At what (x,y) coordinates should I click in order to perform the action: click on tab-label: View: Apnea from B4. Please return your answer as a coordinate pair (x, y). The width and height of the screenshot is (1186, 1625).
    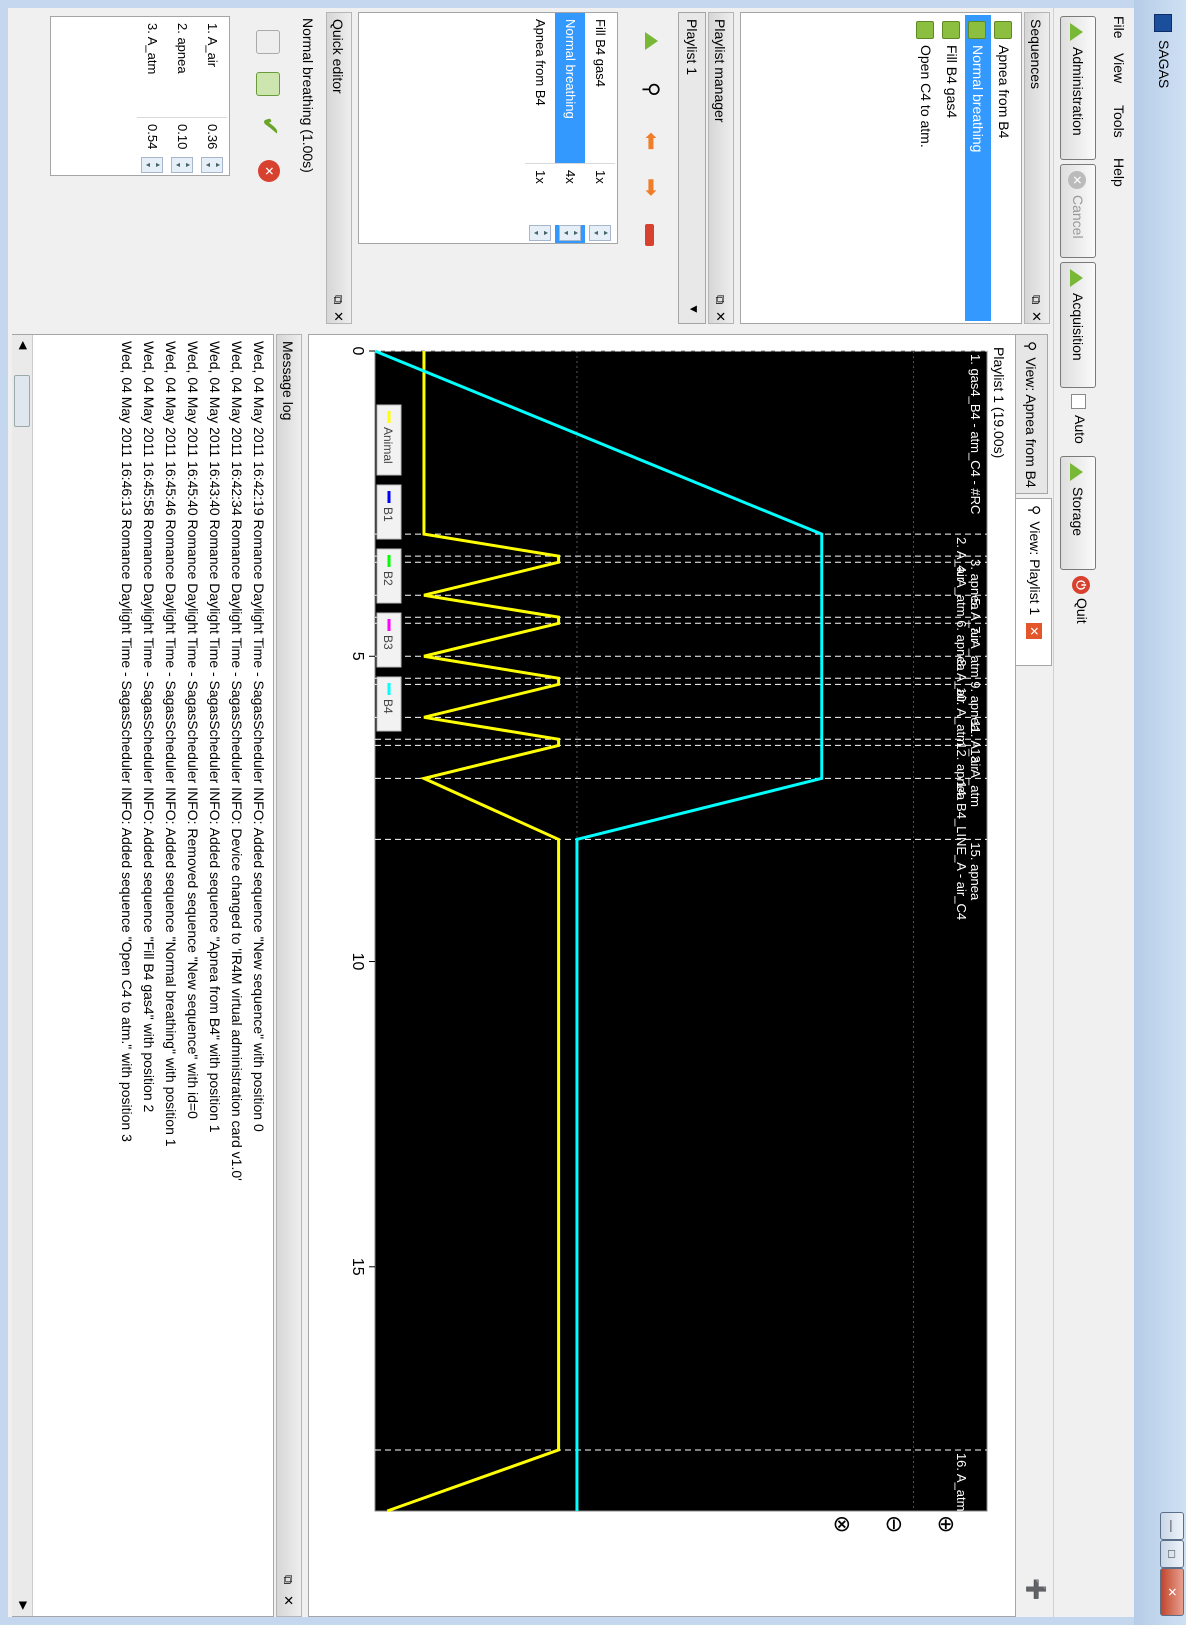
    Looking at the image, I should click on (1031, 422).